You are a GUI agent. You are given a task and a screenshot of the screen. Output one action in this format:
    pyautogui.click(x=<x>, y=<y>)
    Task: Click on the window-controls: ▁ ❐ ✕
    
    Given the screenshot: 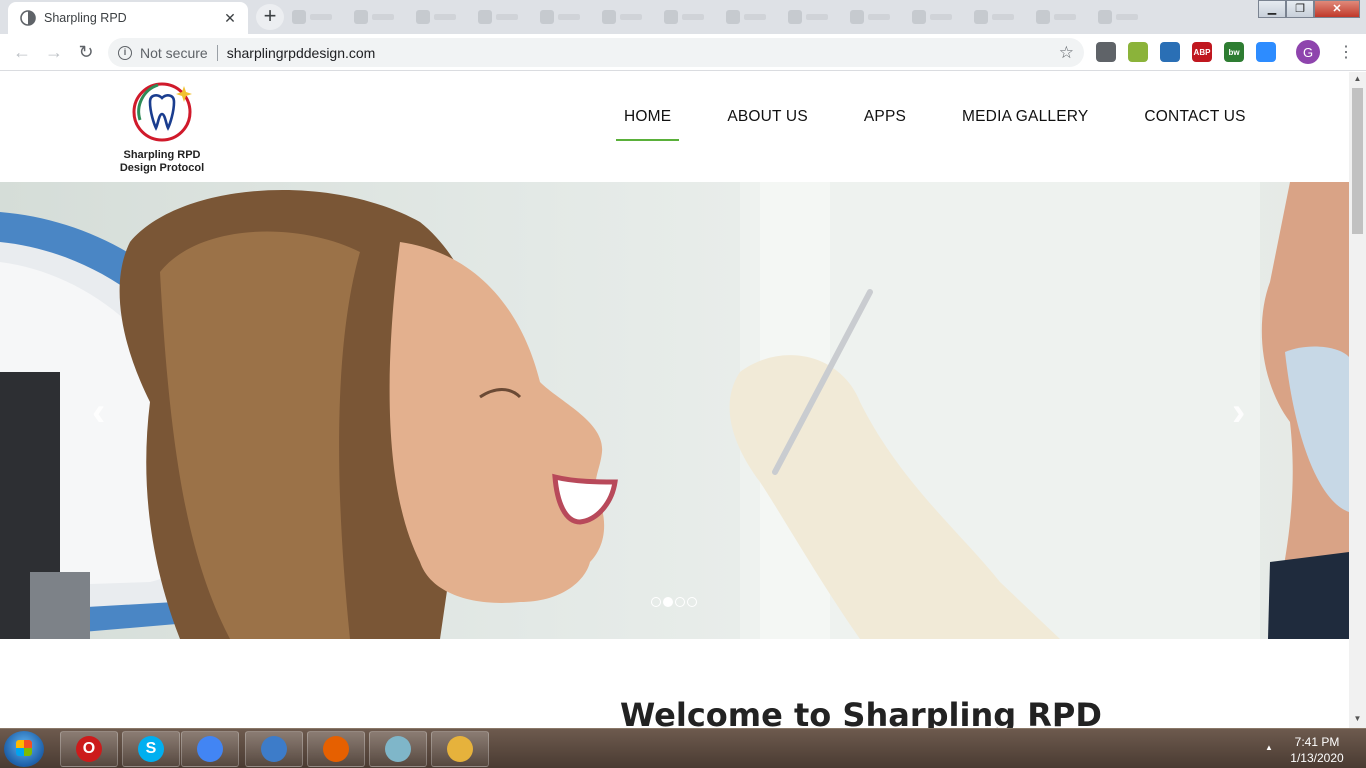 What is the action you would take?
    pyautogui.click(x=1309, y=9)
    